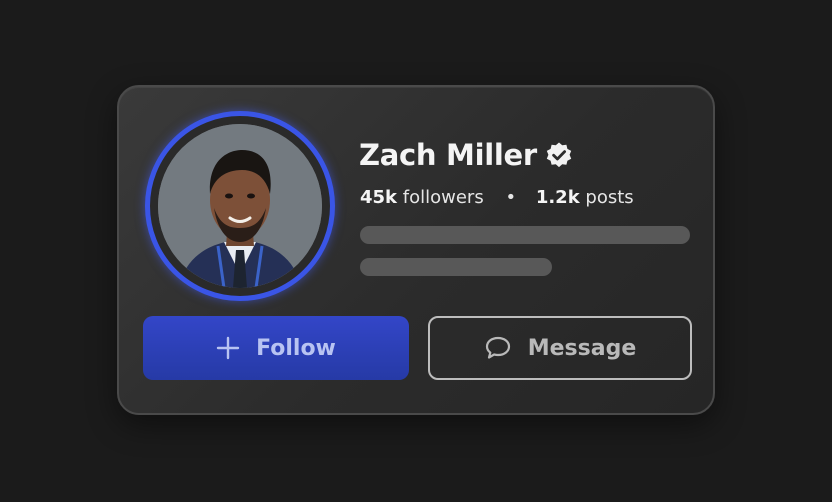 Image resolution: width=832 pixels, height=502 pixels. What do you see at coordinates (498, 348) in the screenshot?
I see `chat-bubble-icon` at bounding box center [498, 348].